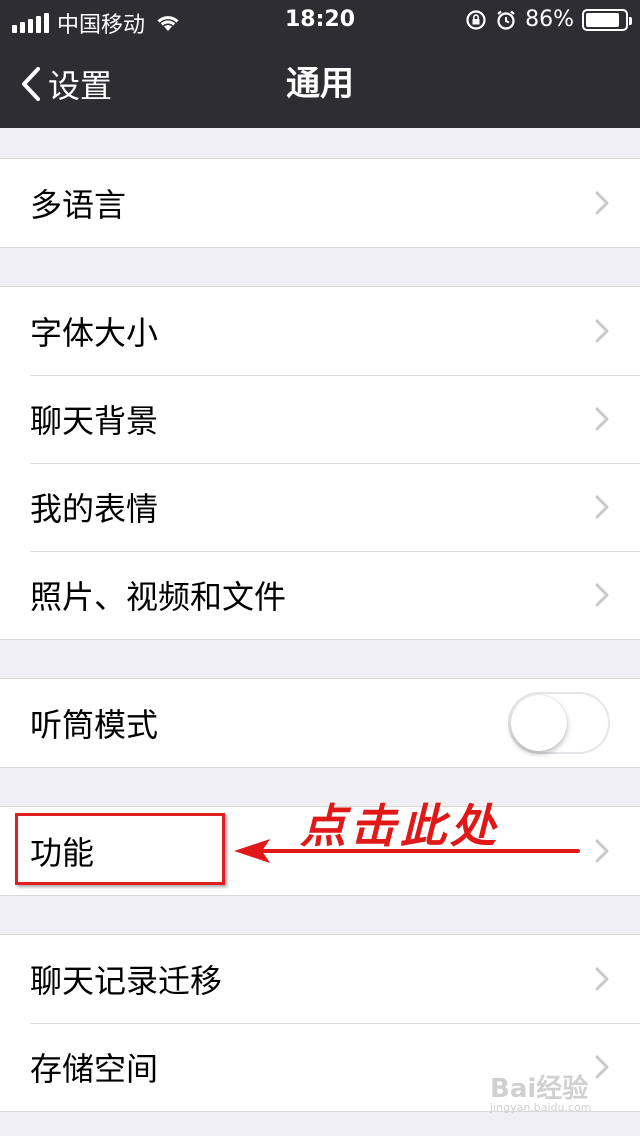 This screenshot has width=640, height=1136. I want to click on row-label: 照片、视频和文件, so click(158, 597).